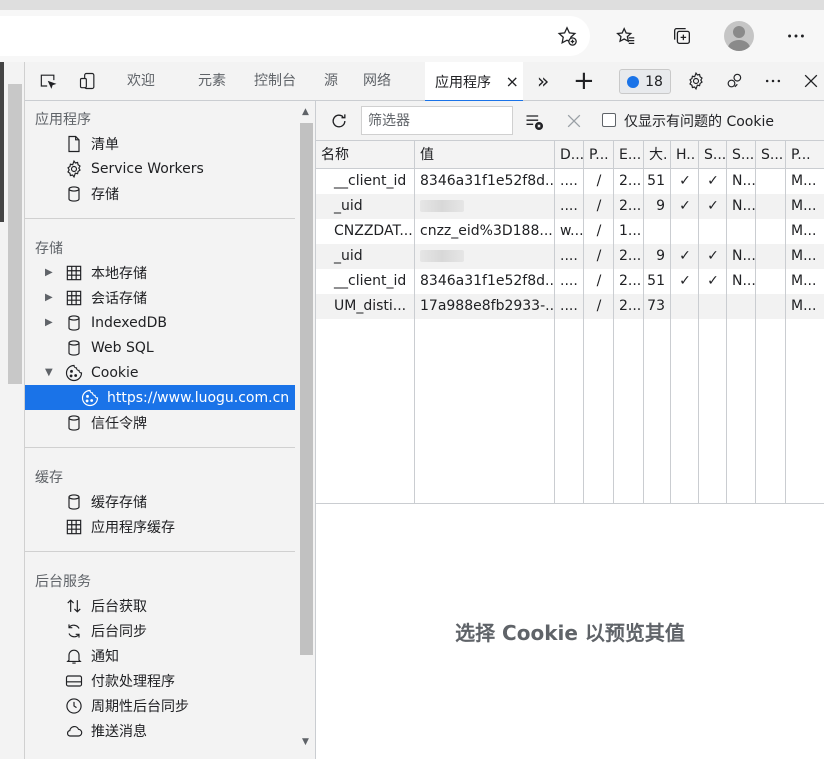  Describe the element at coordinates (734, 81) in the screenshot. I see `feedback-icon` at that location.